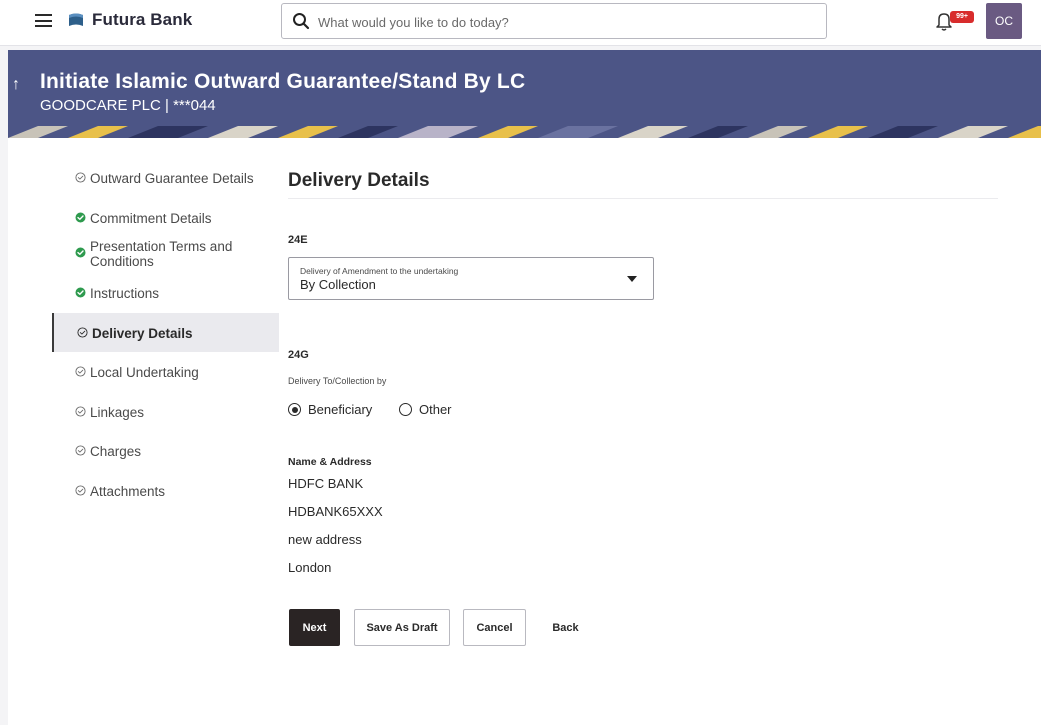 The image size is (1041, 725). I want to click on step-item-linkages: Linkages, so click(165, 412).